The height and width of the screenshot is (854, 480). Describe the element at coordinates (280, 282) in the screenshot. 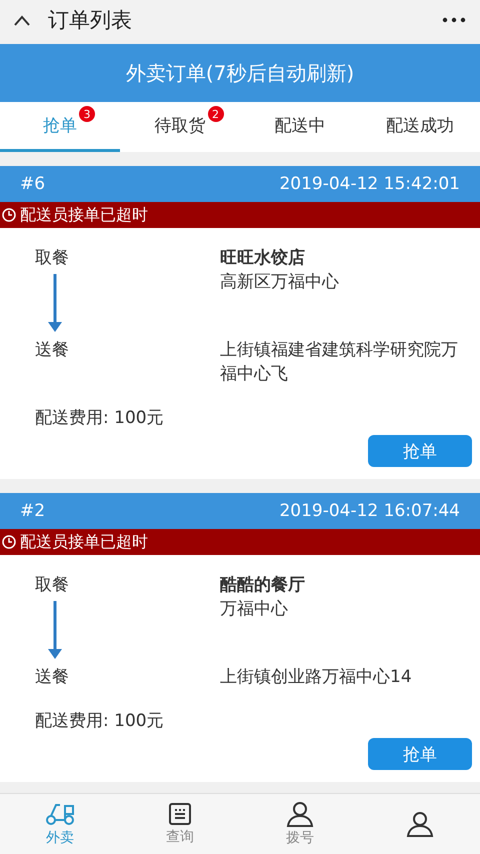

I see `shop-address: 高新区万福中心` at that location.